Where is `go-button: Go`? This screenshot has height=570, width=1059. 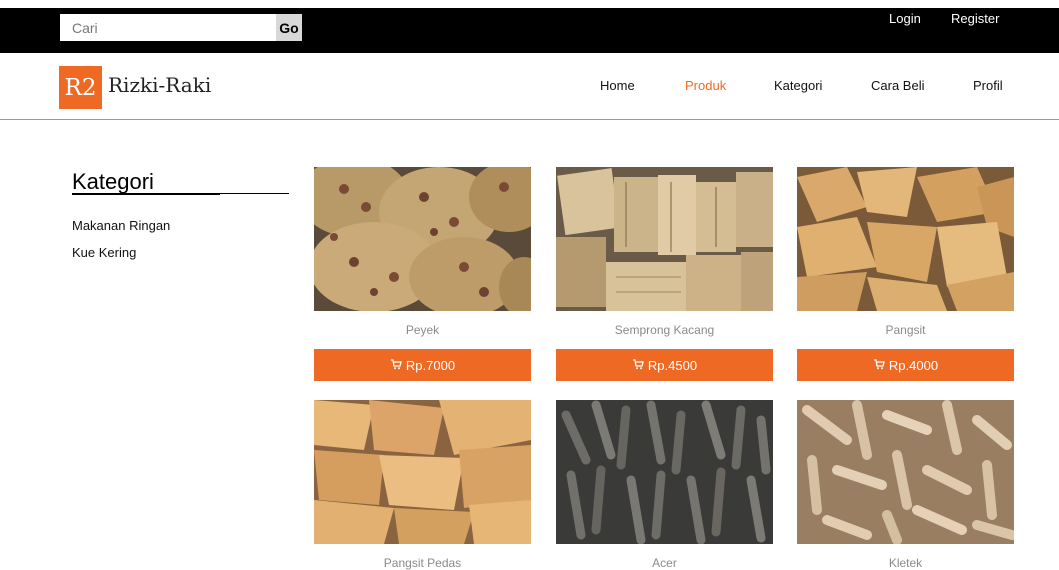
go-button: Go is located at coordinates (289, 27).